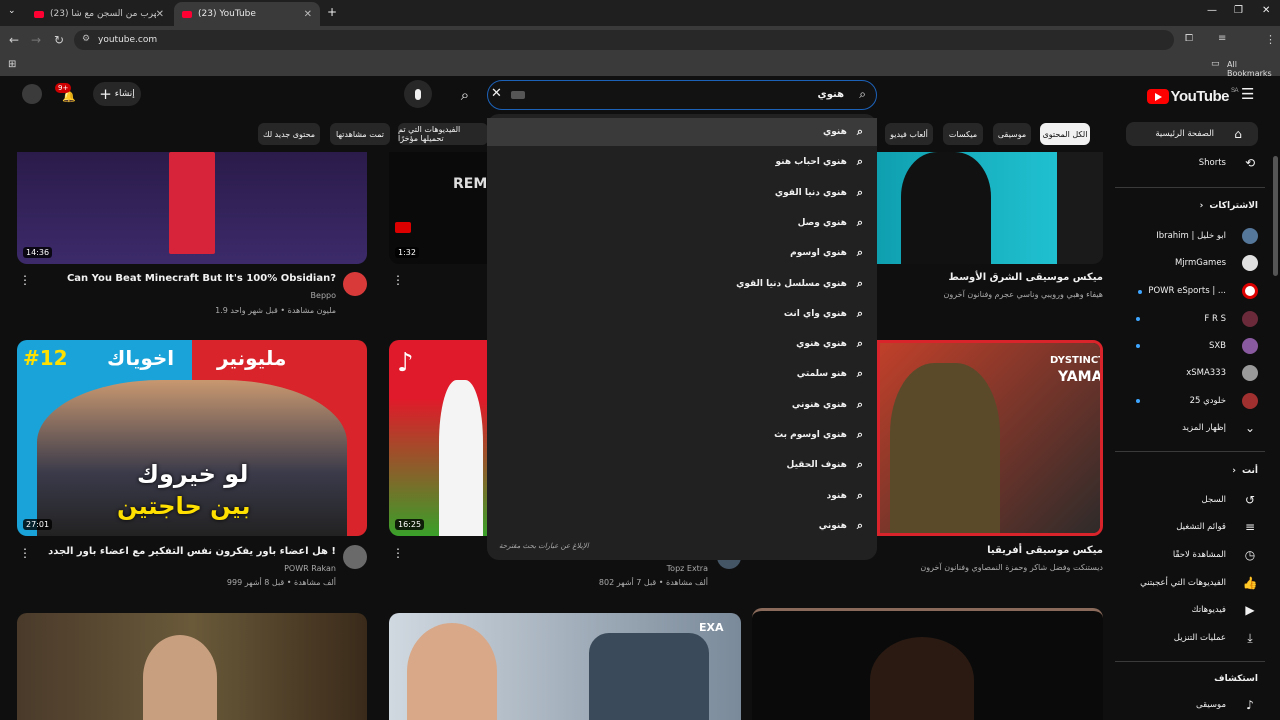  What do you see at coordinates (438, 438) in the screenshot?
I see `video-thumbnail: ♪ 16:25` at bounding box center [438, 438].